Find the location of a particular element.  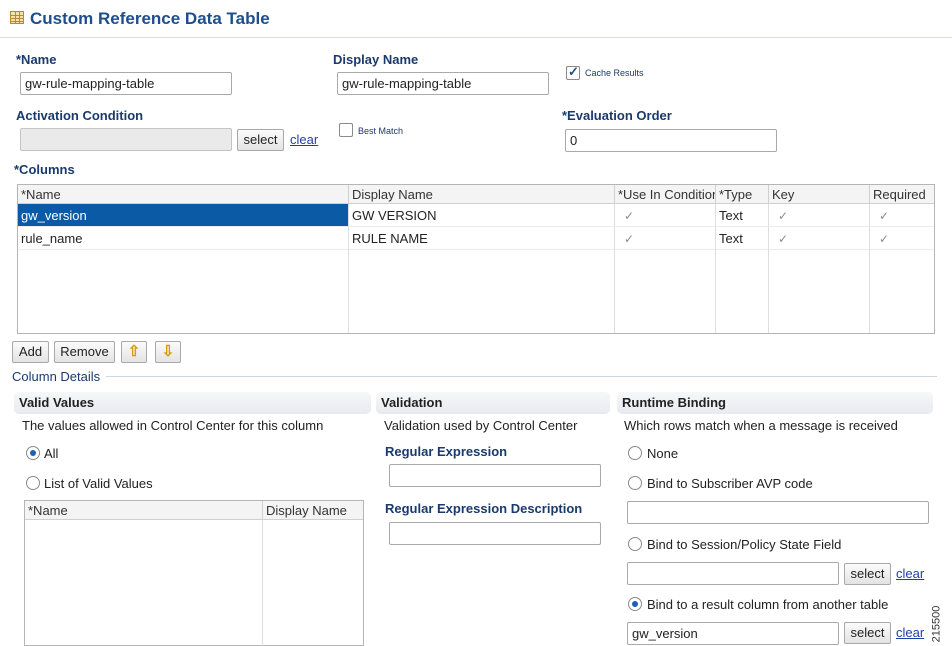

result-select-button: select is located at coordinates (867, 633).